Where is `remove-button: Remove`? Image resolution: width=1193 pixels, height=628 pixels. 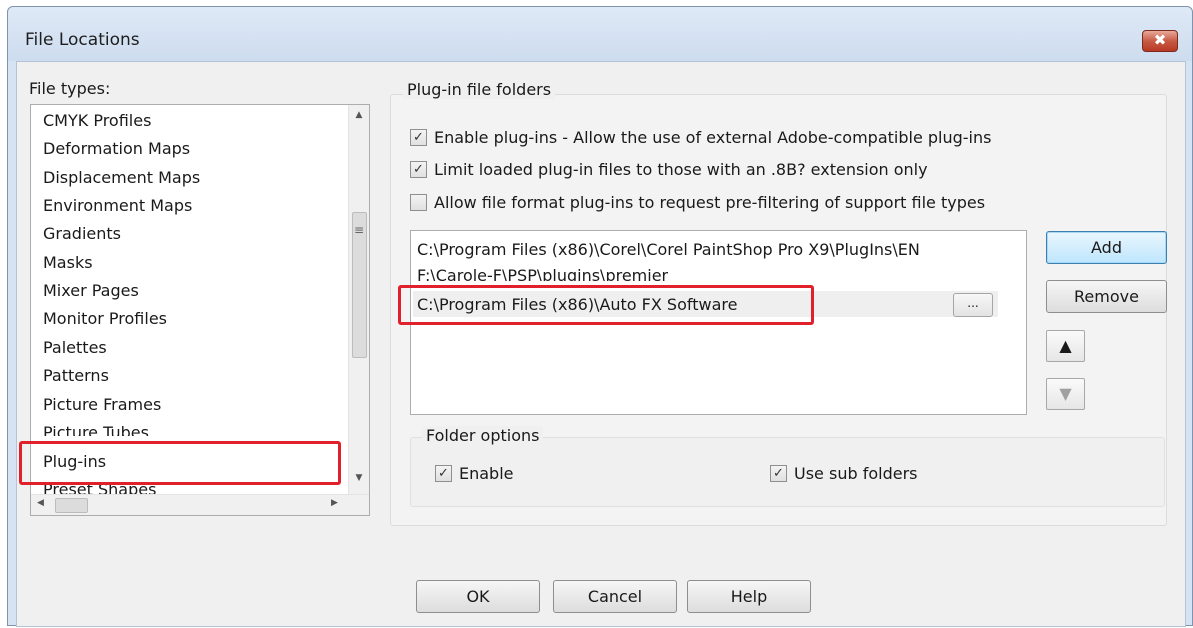 remove-button: Remove is located at coordinates (1106, 296).